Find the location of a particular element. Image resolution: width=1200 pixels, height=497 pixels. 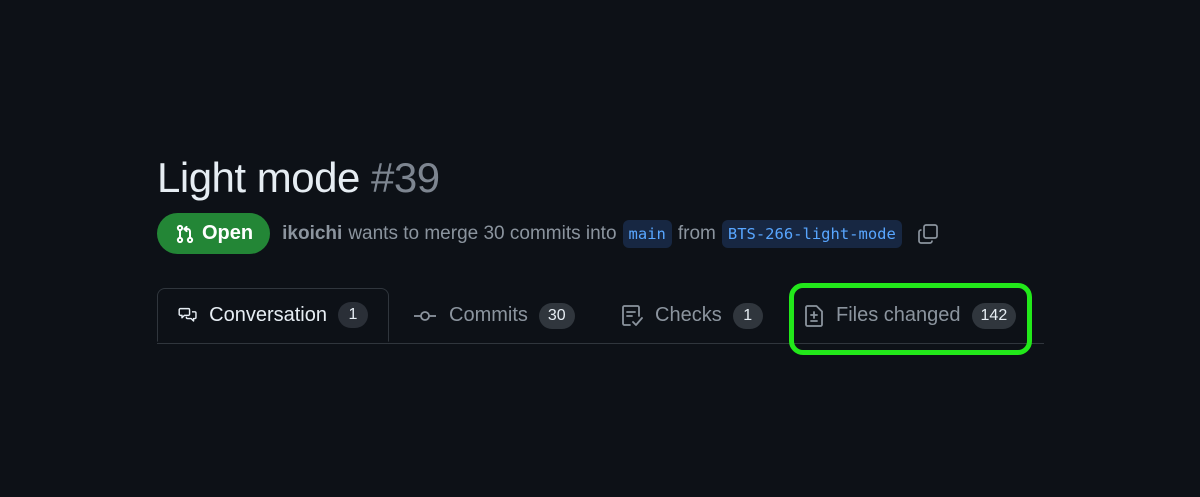

page-title: Light mode #39 is located at coordinates (298, 178).